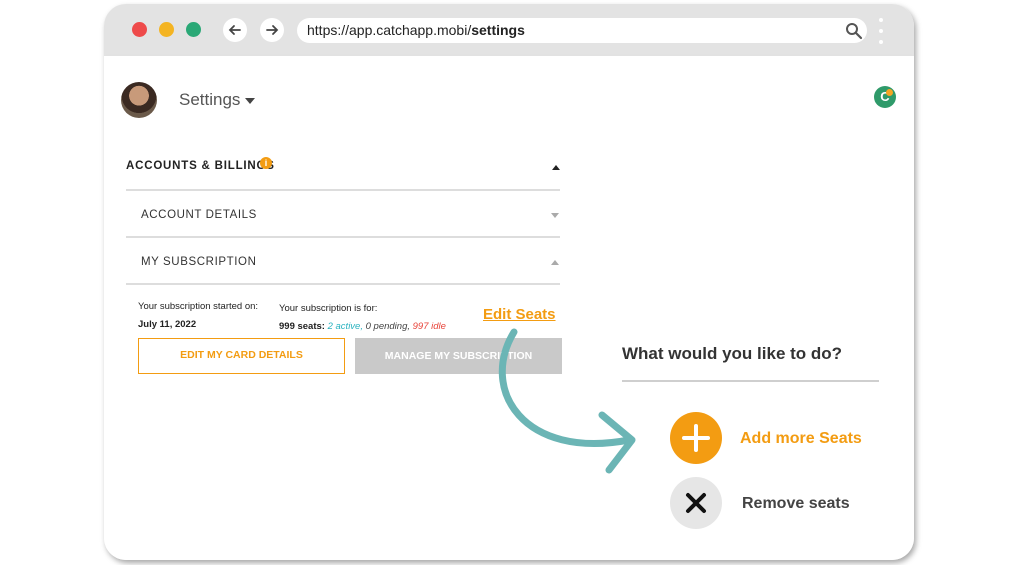  I want to click on avatar, so click(139, 100).